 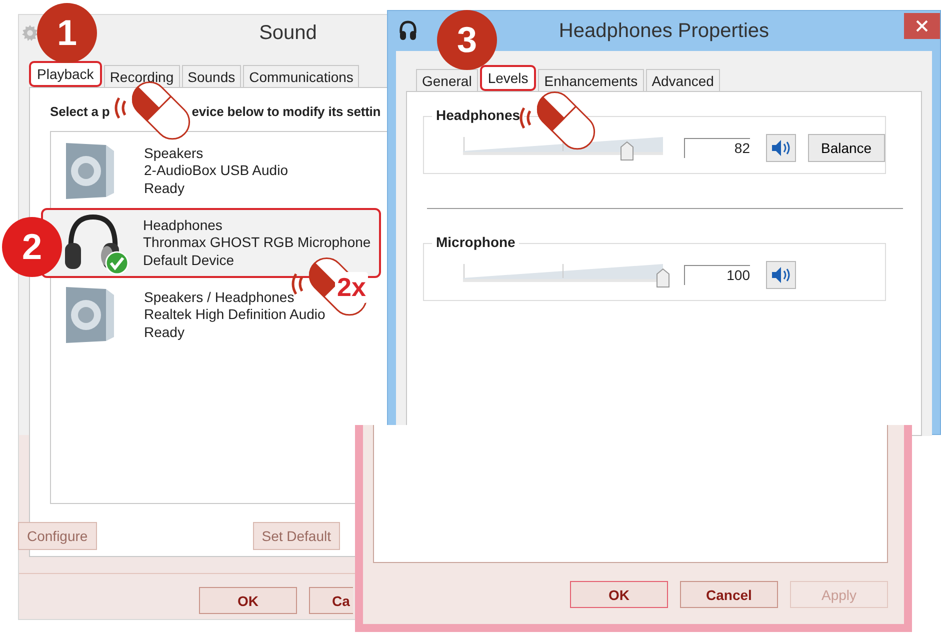 I want to click on tab: Sounds, so click(x=212, y=76).